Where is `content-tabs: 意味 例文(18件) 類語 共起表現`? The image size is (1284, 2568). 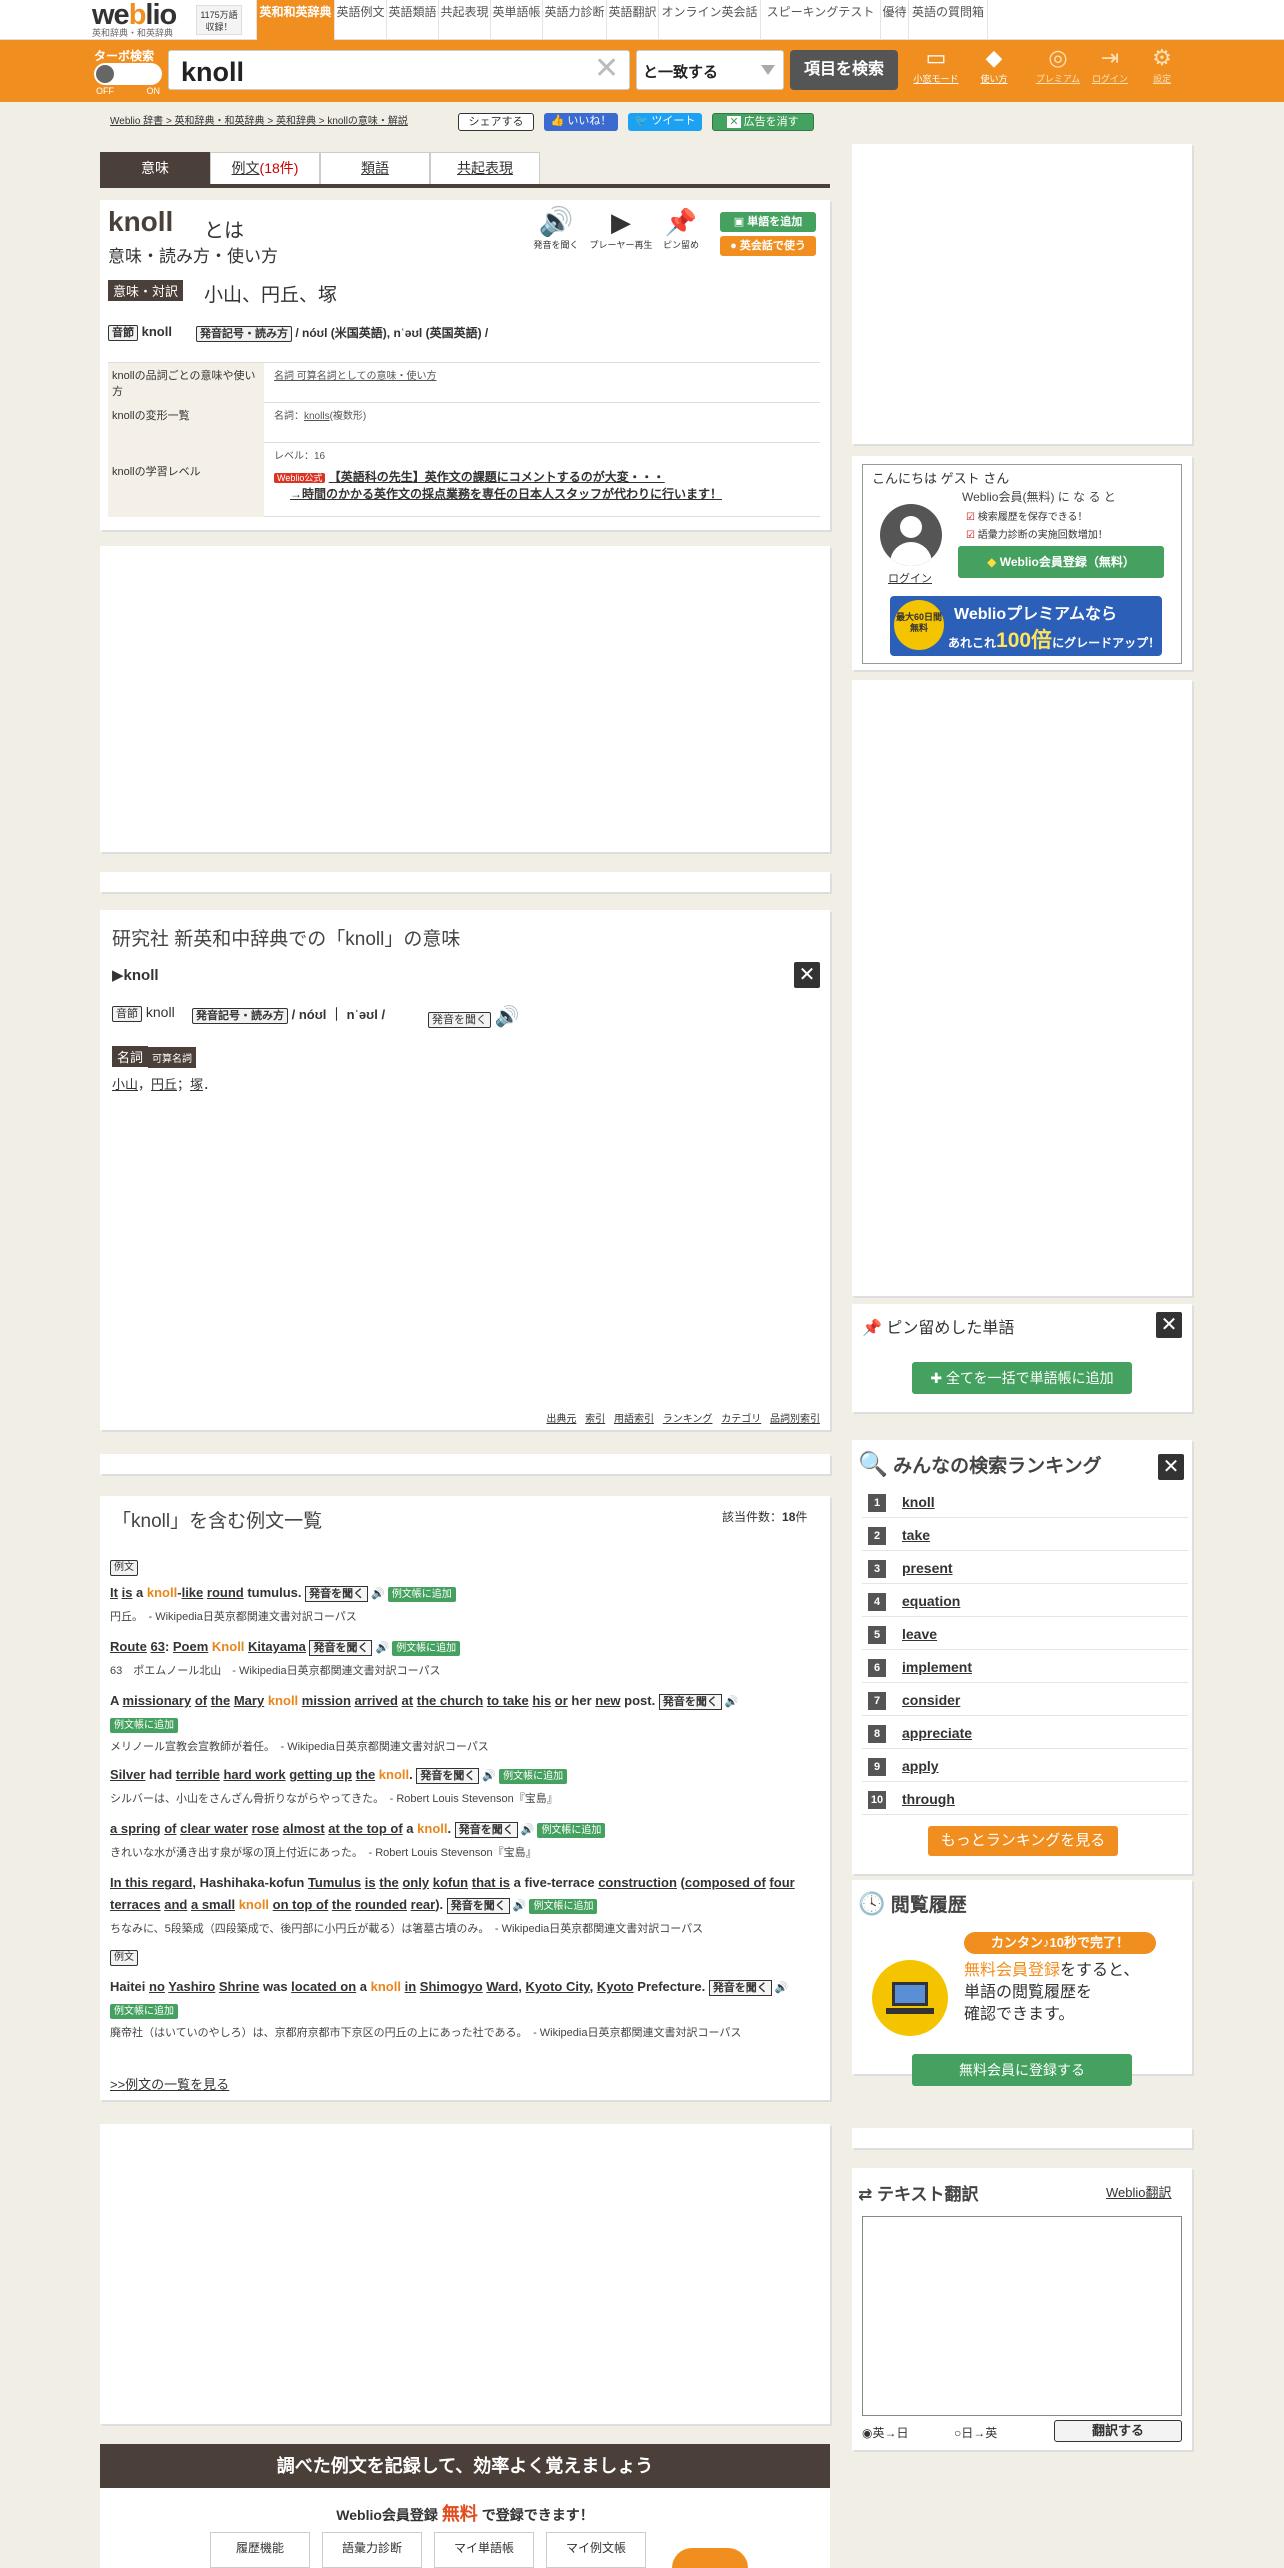 content-tabs: 意味 例文(18件) 類語 共起表現 is located at coordinates (465, 170).